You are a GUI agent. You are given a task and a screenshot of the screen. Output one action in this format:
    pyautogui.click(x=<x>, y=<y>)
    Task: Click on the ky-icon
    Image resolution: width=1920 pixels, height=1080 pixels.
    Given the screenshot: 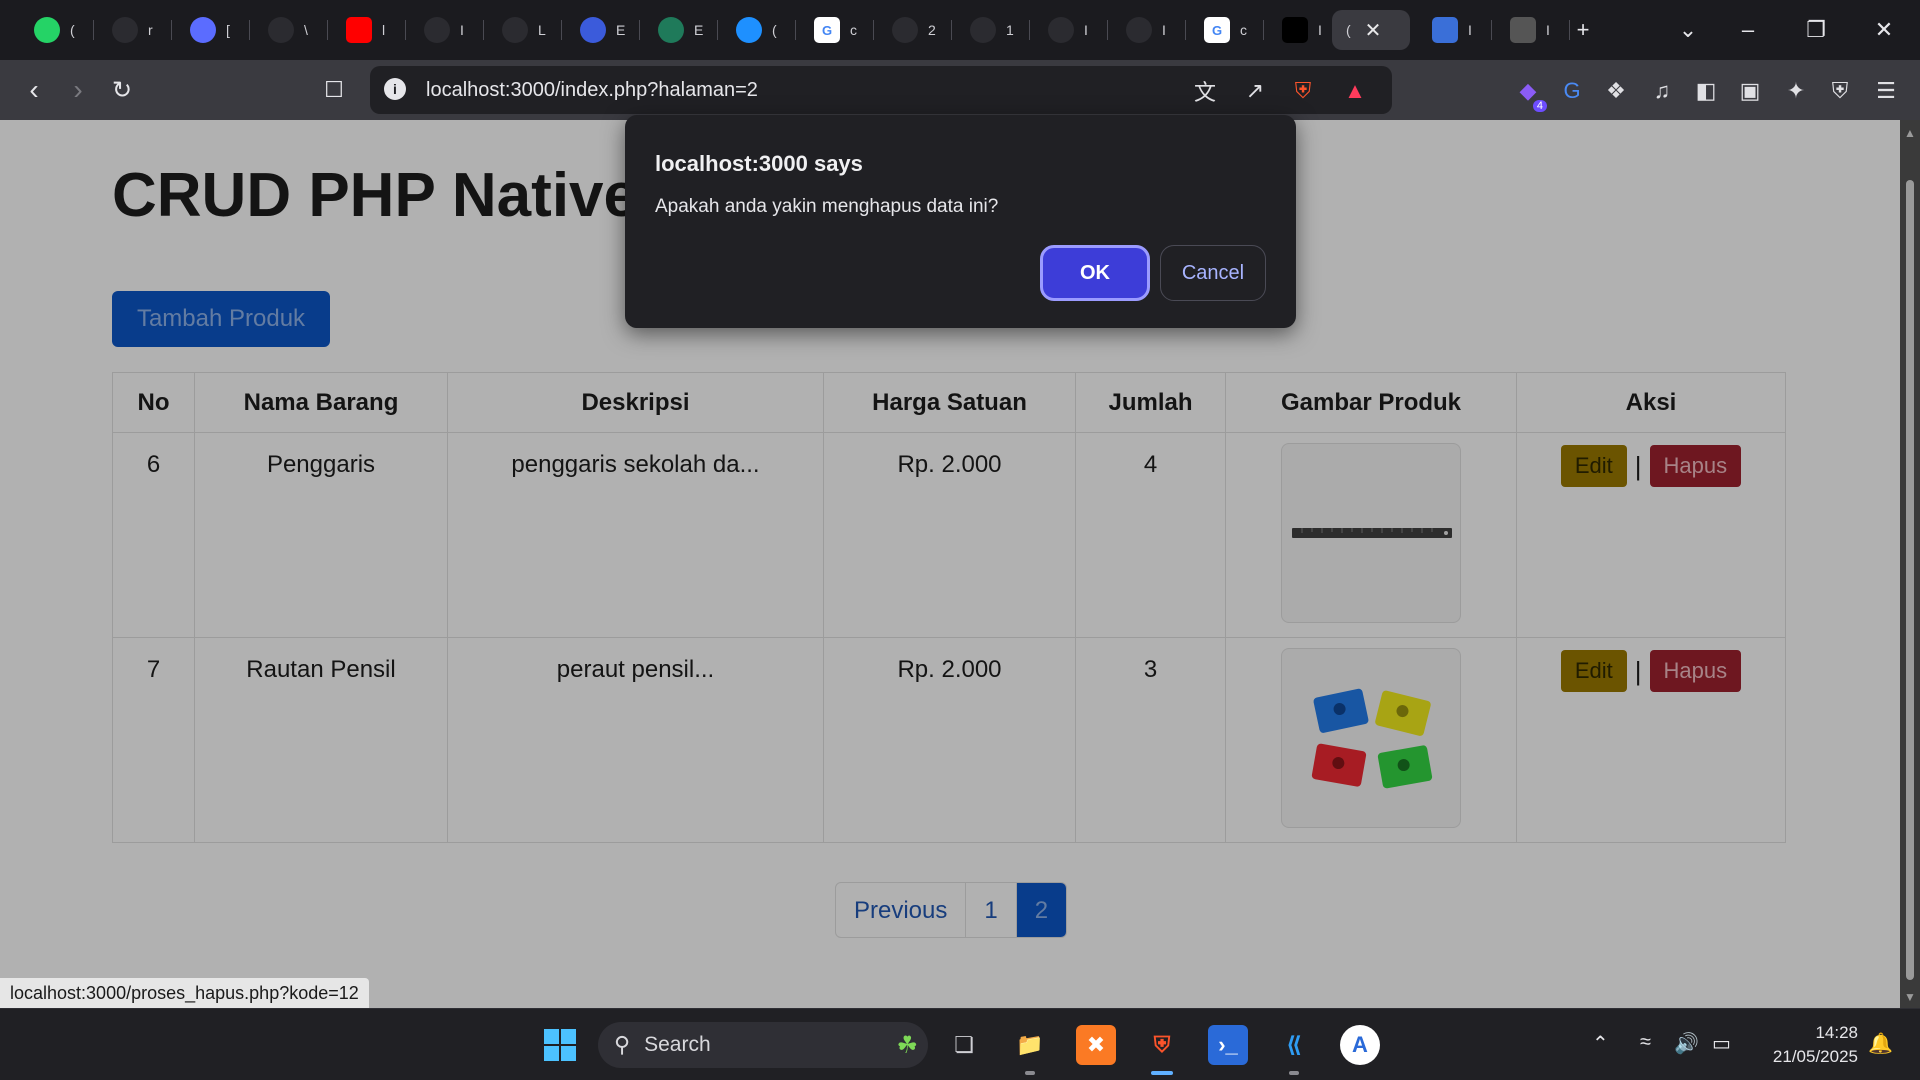 What is the action you would take?
    pyautogui.click(x=1295, y=30)
    